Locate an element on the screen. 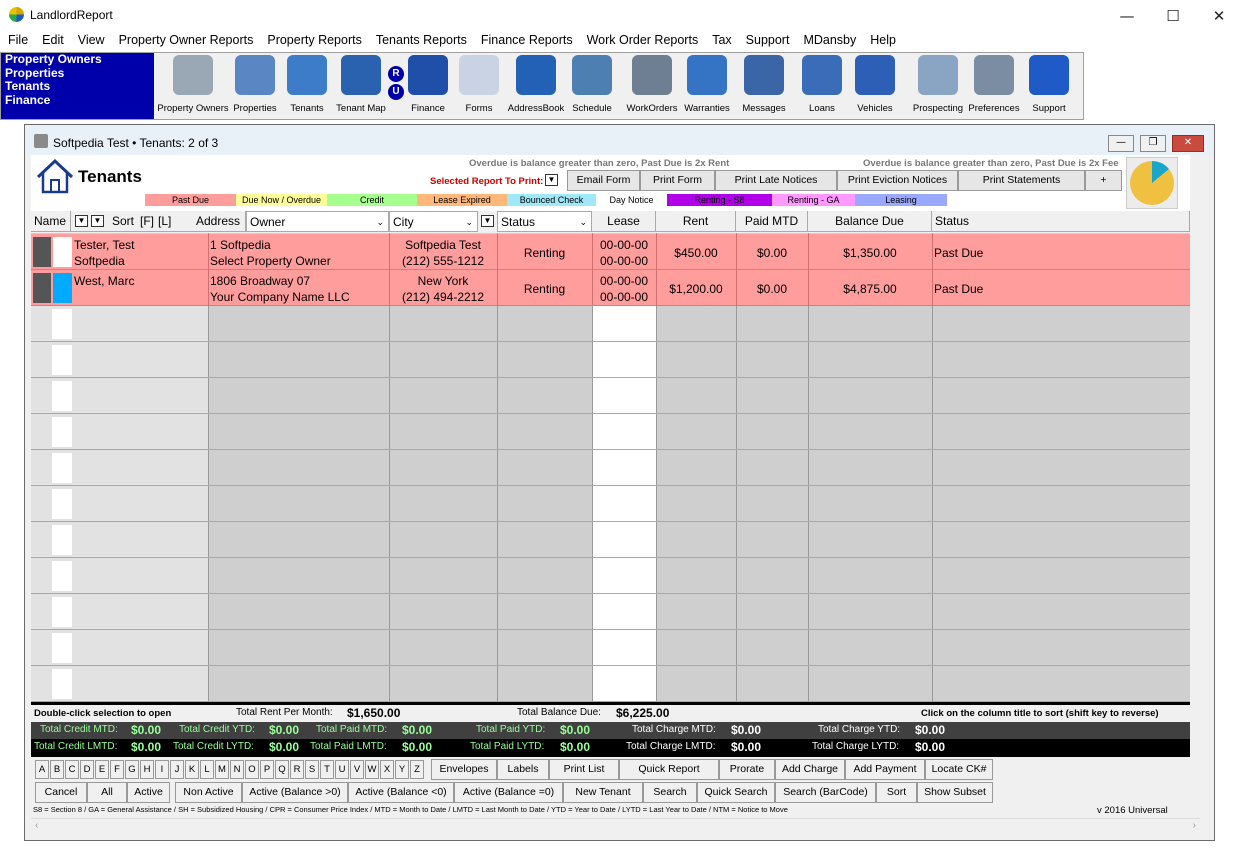 The width and height of the screenshot is (1242, 851). letter-filter-r: R is located at coordinates (297, 769).